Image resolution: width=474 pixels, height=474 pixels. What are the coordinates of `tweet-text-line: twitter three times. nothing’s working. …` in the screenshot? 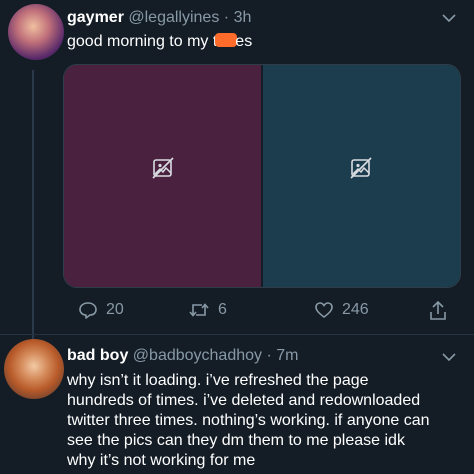 It's located at (248, 420).